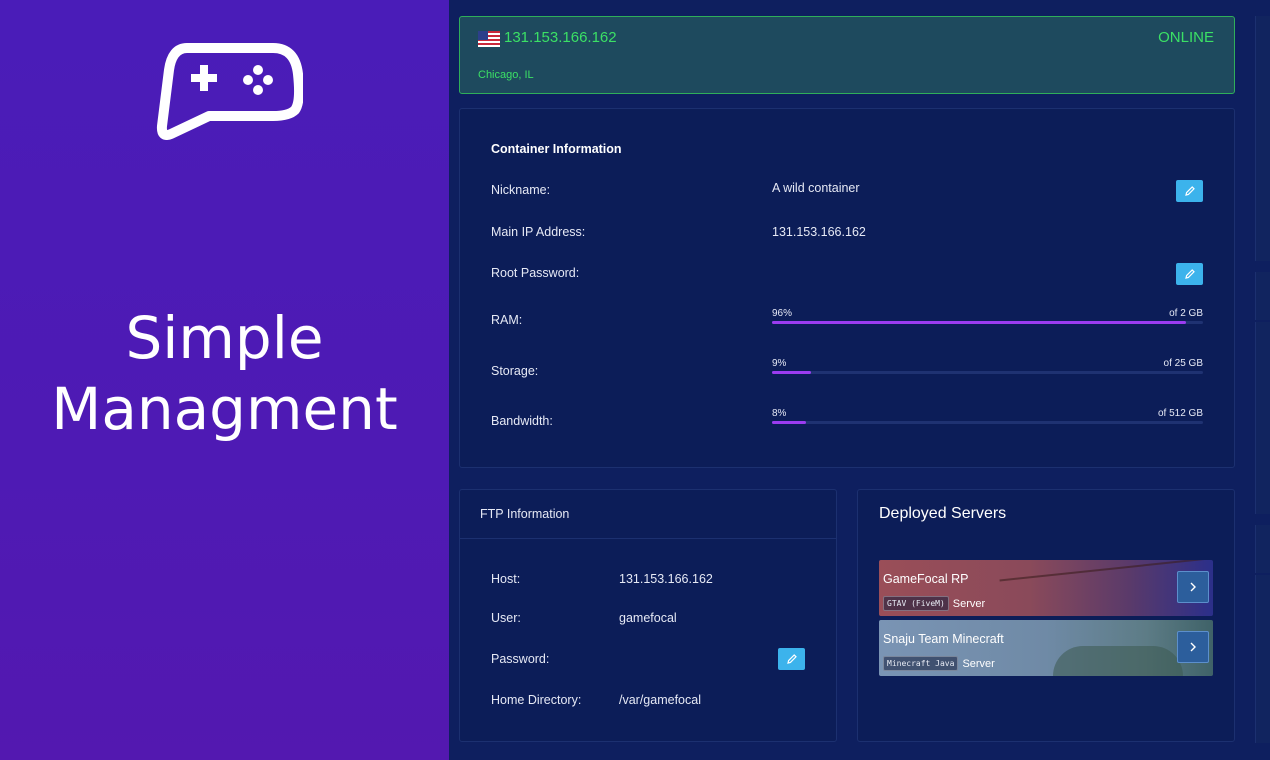 Image resolution: width=1270 pixels, height=760 pixels. I want to click on edit-nickname-button, so click(1189, 191).